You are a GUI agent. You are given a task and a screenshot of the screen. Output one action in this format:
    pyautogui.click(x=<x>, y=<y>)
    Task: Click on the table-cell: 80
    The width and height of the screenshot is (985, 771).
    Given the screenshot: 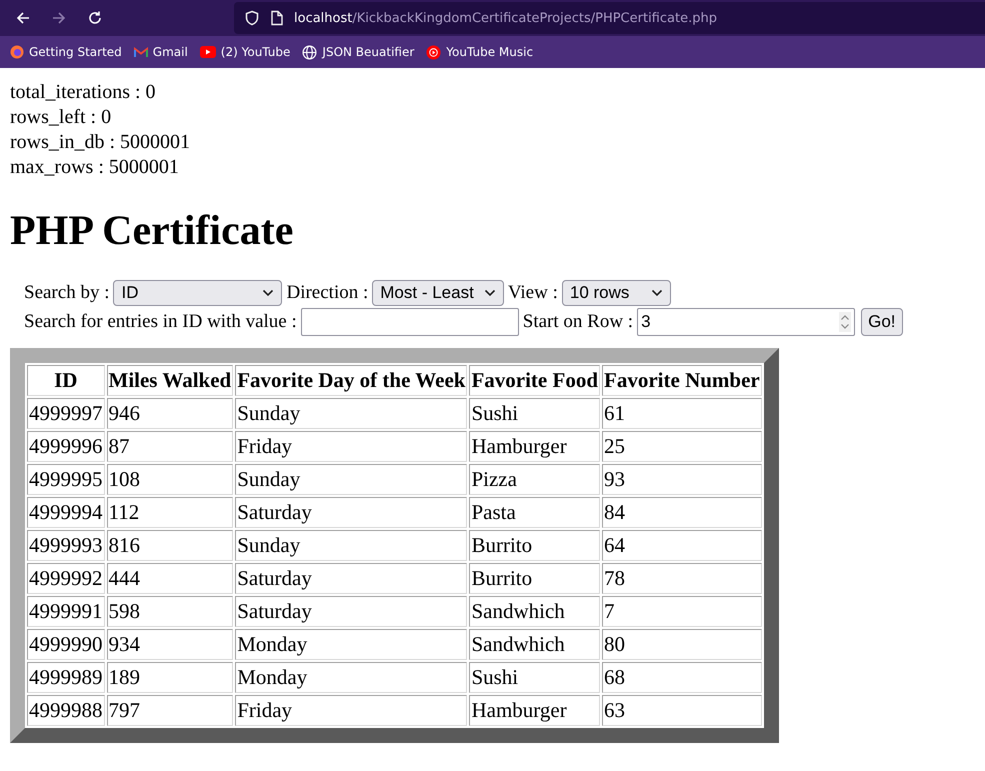 What is the action you would take?
    pyautogui.click(x=682, y=644)
    